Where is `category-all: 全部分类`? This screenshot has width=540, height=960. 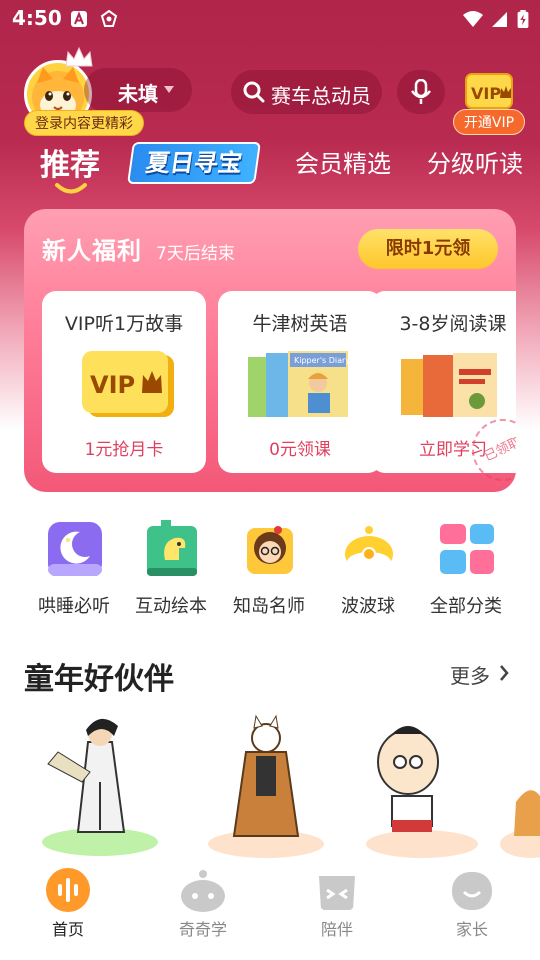 category-all: 全部分类 is located at coordinates (466, 570).